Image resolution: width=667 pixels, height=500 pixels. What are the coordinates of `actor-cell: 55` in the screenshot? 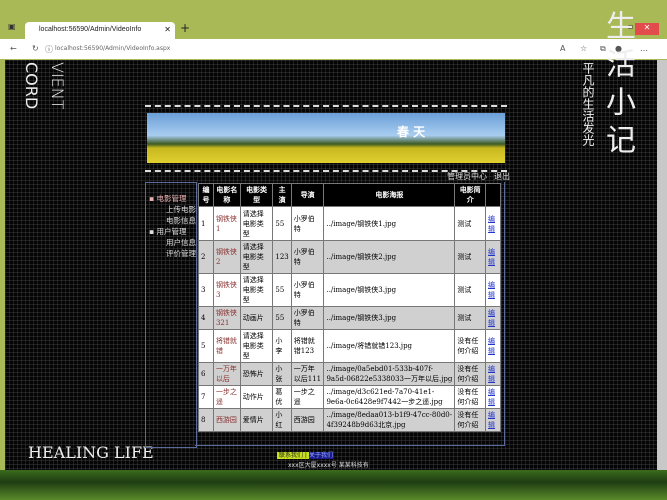 It's located at (282, 318).